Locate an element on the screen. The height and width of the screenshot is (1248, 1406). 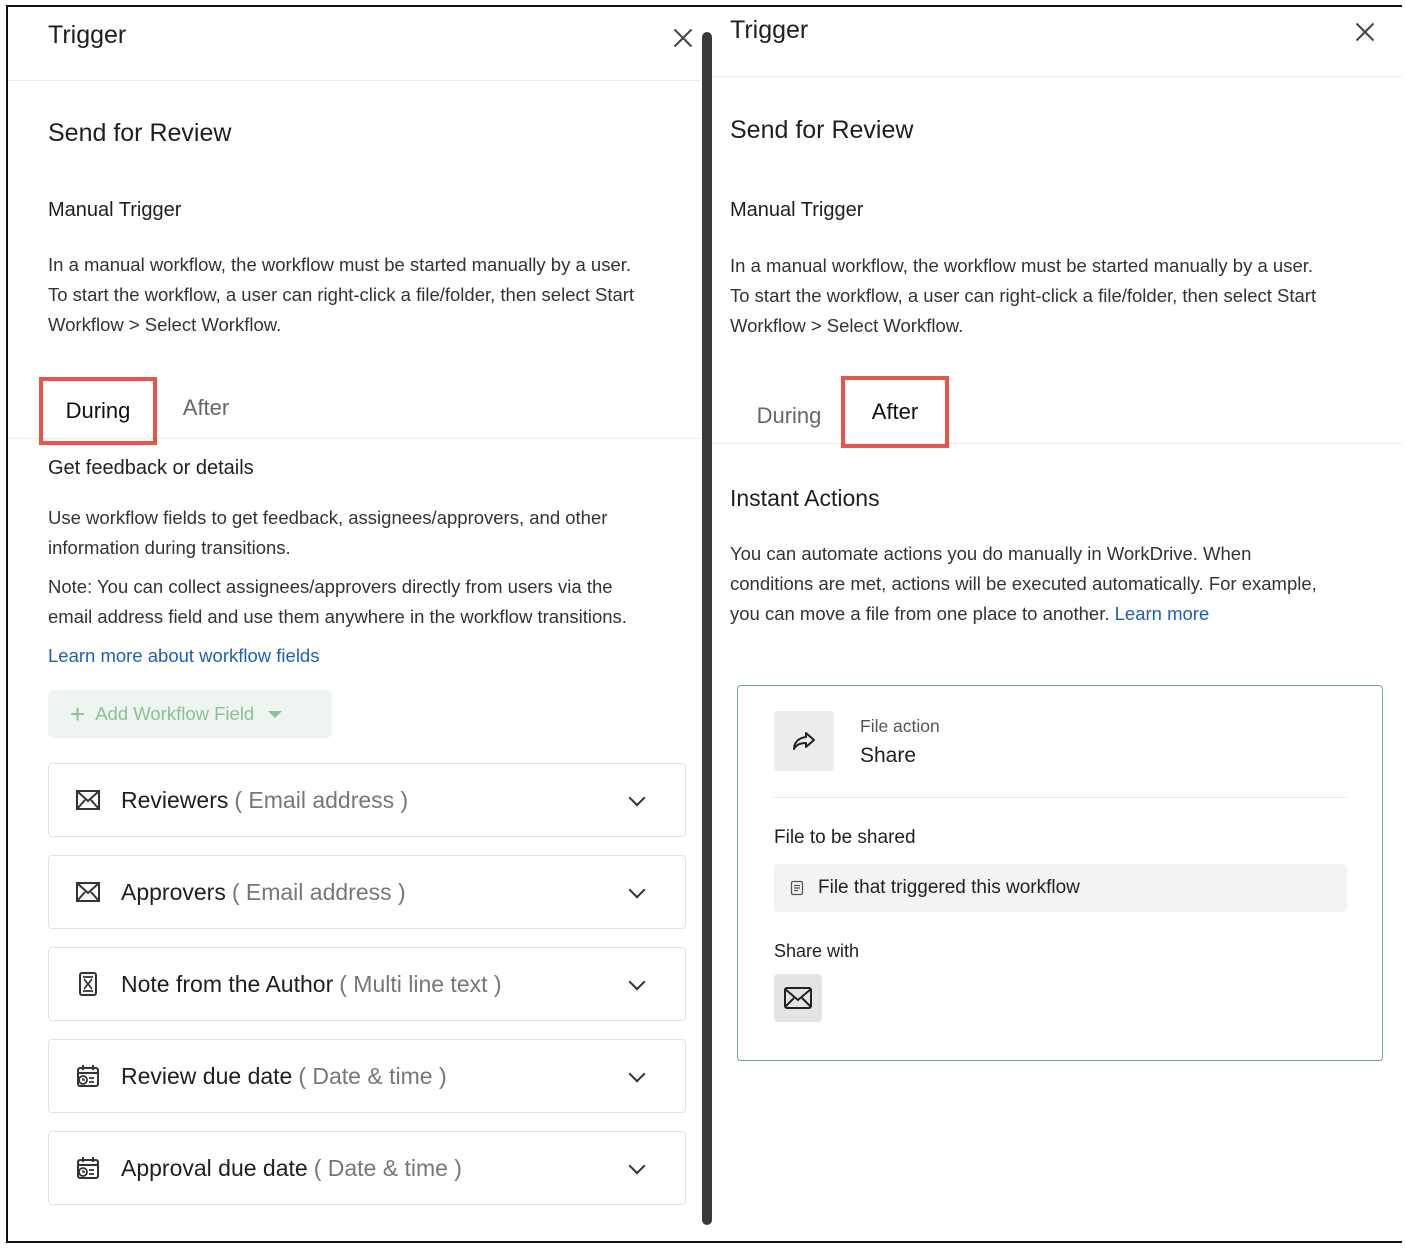
action-category-label: File action is located at coordinates (900, 726).